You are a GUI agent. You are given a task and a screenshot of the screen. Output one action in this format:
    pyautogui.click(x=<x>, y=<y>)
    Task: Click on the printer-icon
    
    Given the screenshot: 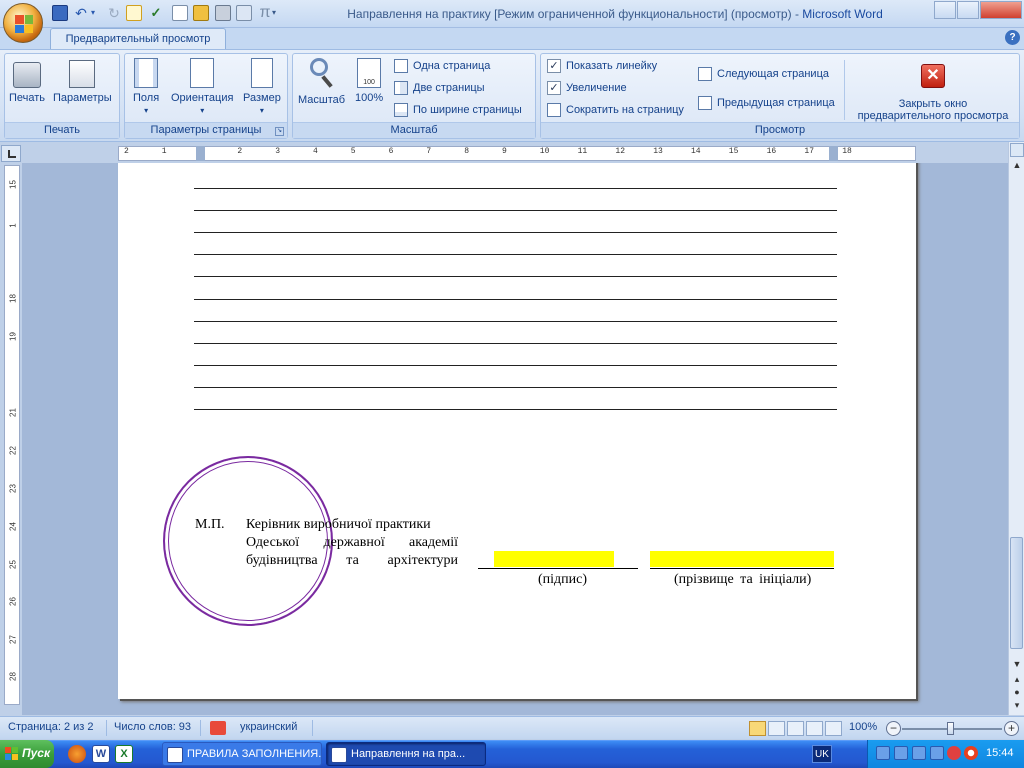 What is the action you would take?
    pyautogui.click(x=27, y=75)
    